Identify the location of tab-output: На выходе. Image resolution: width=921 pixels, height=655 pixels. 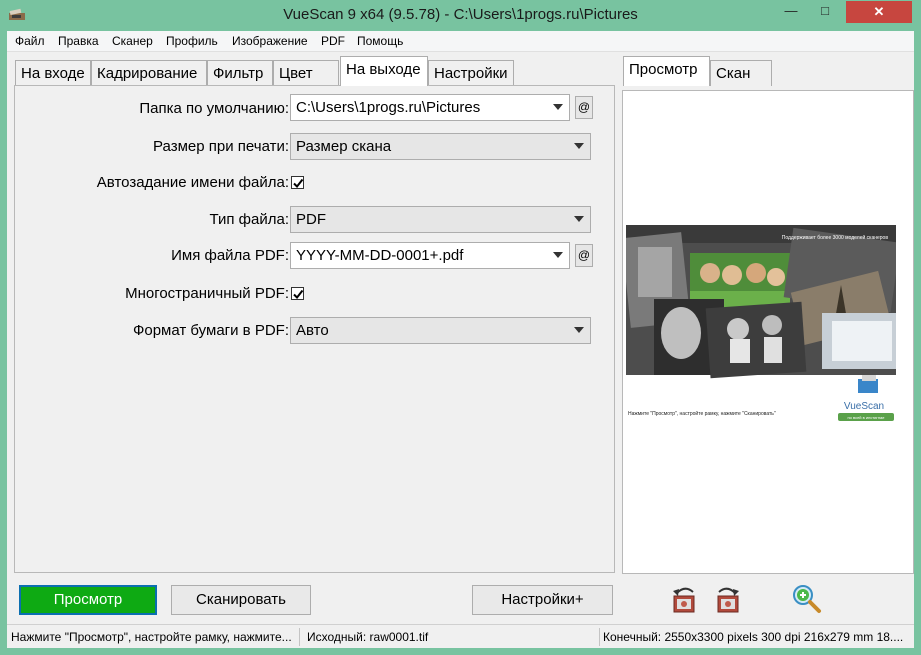
(384, 71).